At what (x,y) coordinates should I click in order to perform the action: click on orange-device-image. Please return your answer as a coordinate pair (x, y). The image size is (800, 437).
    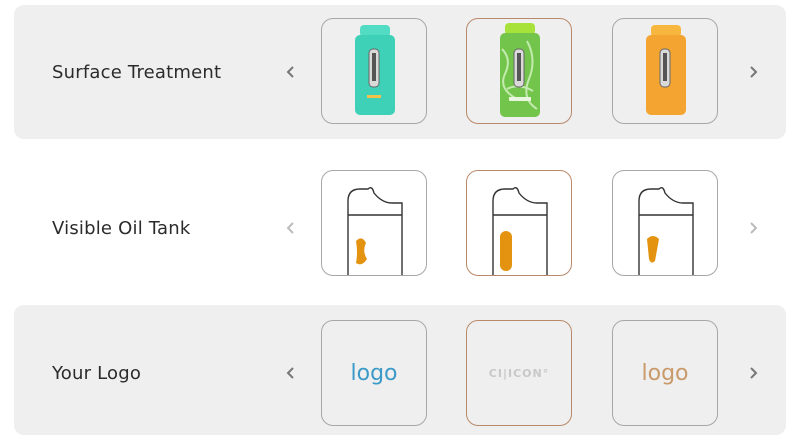
    Looking at the image, I should click on (666, 70).